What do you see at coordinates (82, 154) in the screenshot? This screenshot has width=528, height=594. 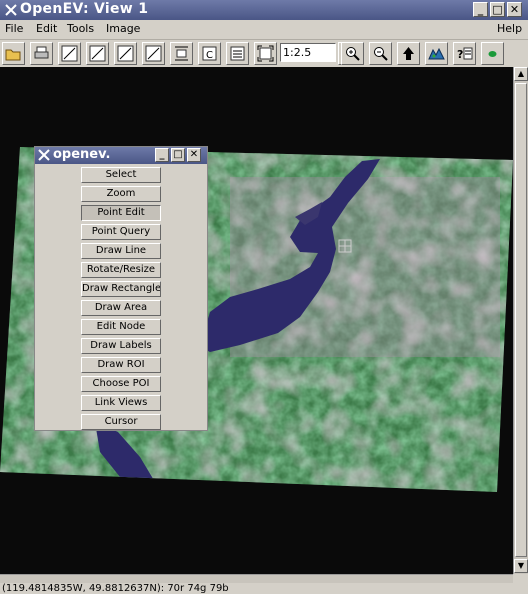 I see `palette-title: openev.` at bounding box center [82, 154].